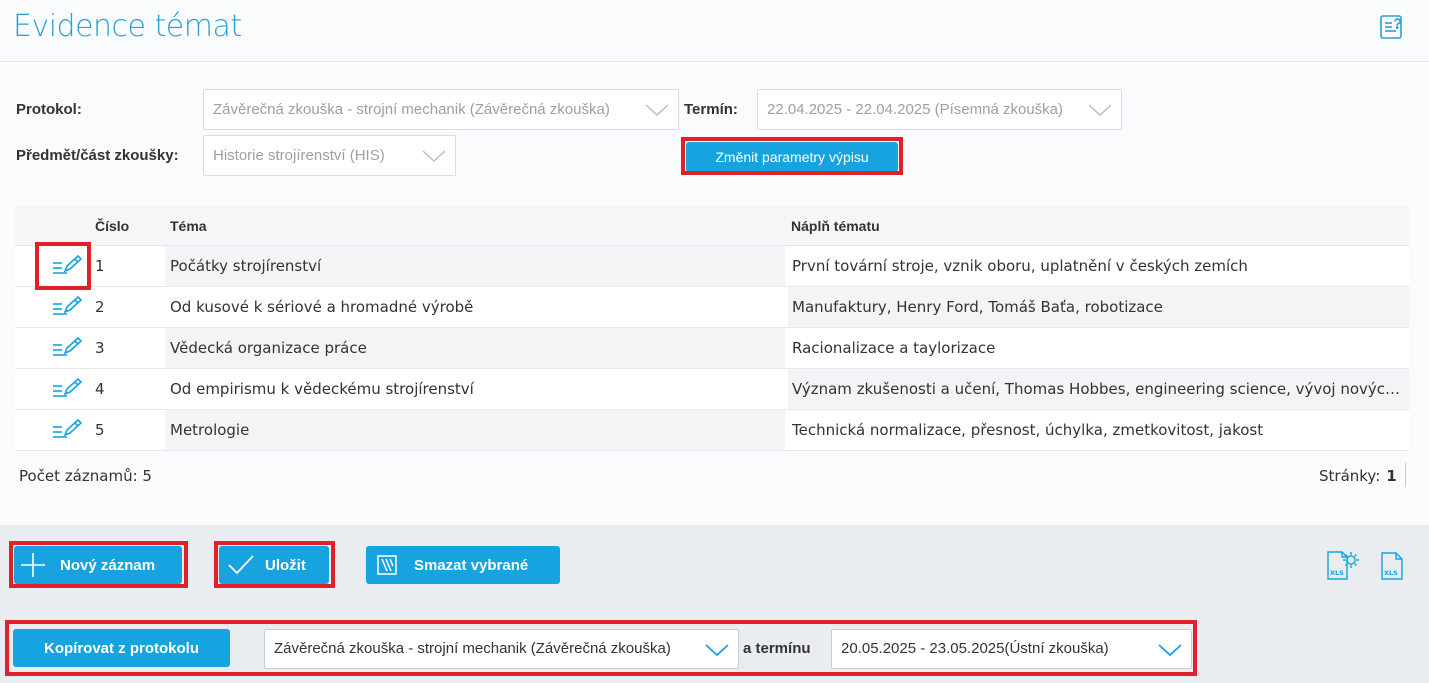 Image resolution: width=1429 pixels, height=683 pixels. What do you see at coordinates (1393, 27) in the screenshot?
I see `help-list-icon` at bounding box center [1393, 27].